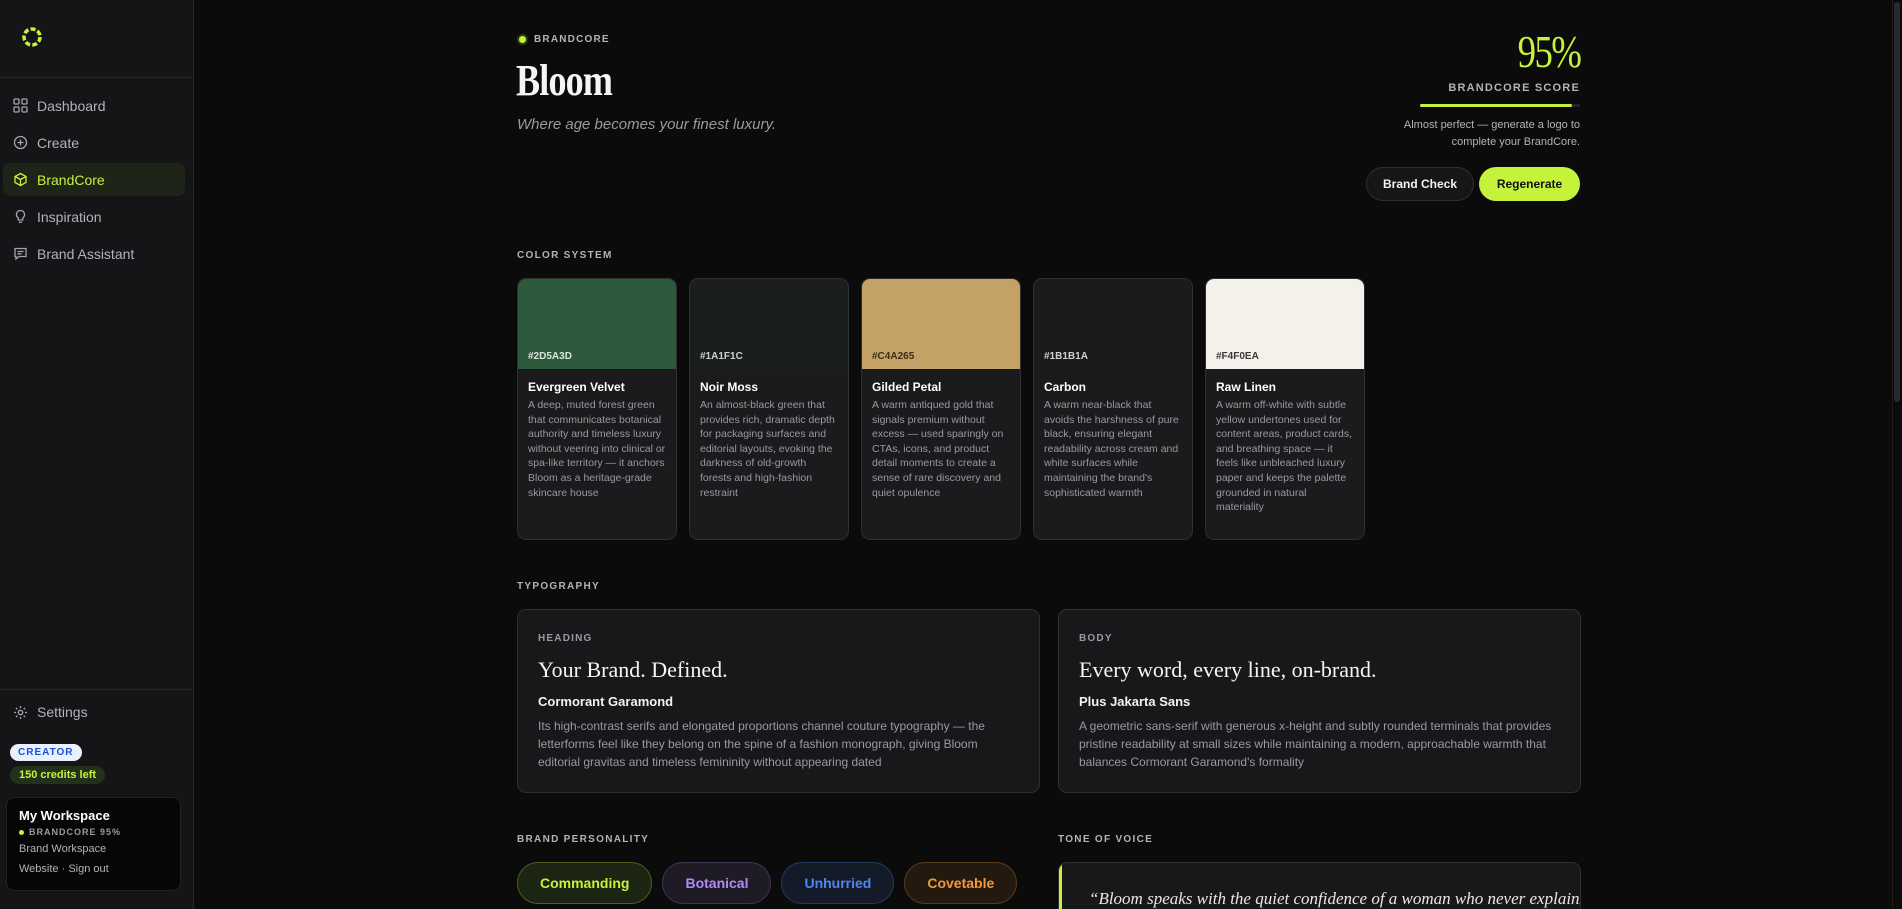 The height and width of the screenshot is (909, 1902). What do you see at coordinates (94, 142) in the screenshot?
I see `sidebar-item-create: Create` at bounding box center [94, 142].